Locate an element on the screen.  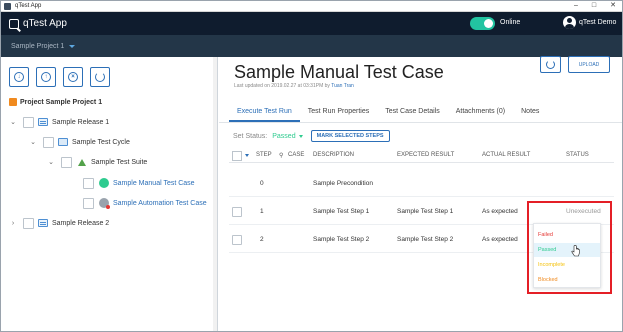
refresh-run-button is located at coordinates (550, 64).